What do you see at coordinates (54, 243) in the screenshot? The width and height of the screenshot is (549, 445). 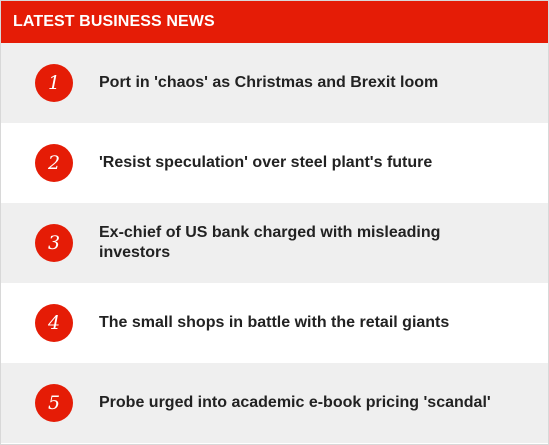 I see `rank-badge: 3` at bounding box center [54, 243].